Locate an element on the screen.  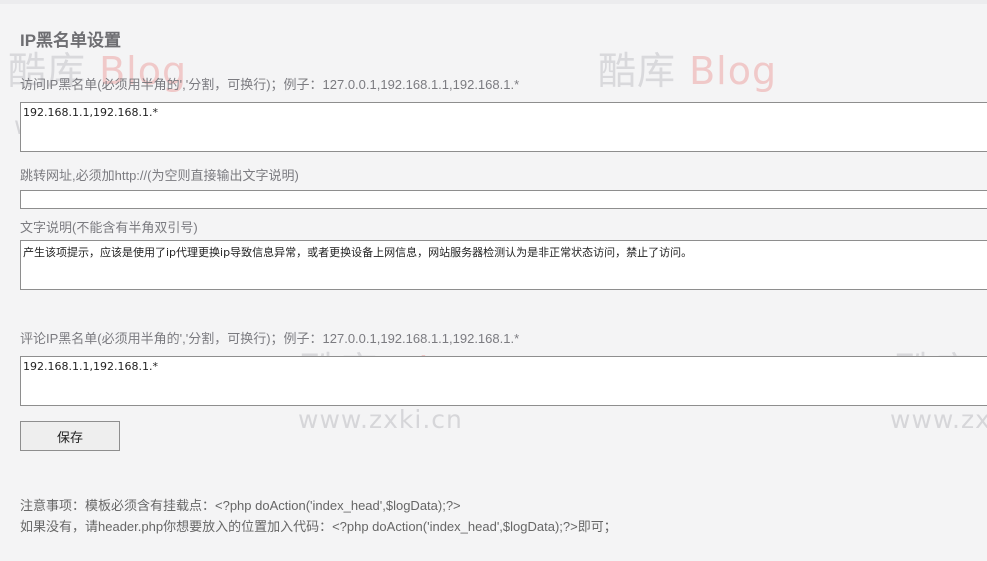
visit-blacklist-textarea: 192.168.1.1,192.168.1.* is located at coordinates (503, 127).